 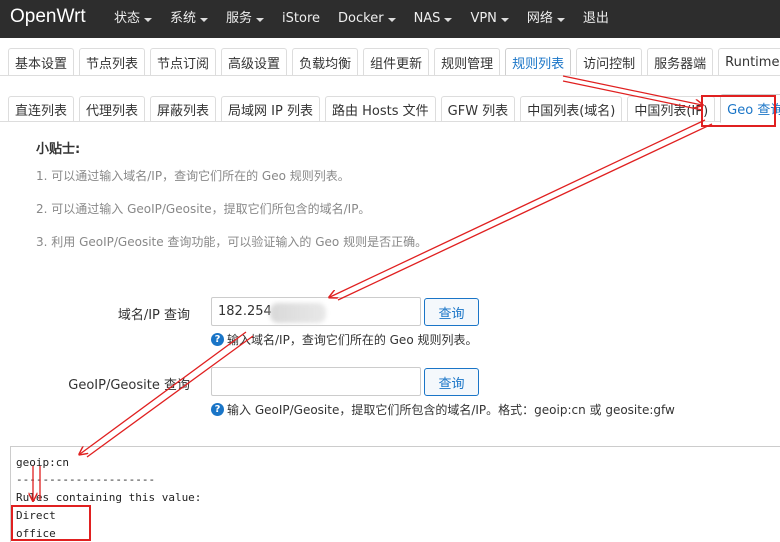 What do you see at coordinates (316, 381) in the screenshot?
I see `geo-query-input` at bounding box center [316, 381].